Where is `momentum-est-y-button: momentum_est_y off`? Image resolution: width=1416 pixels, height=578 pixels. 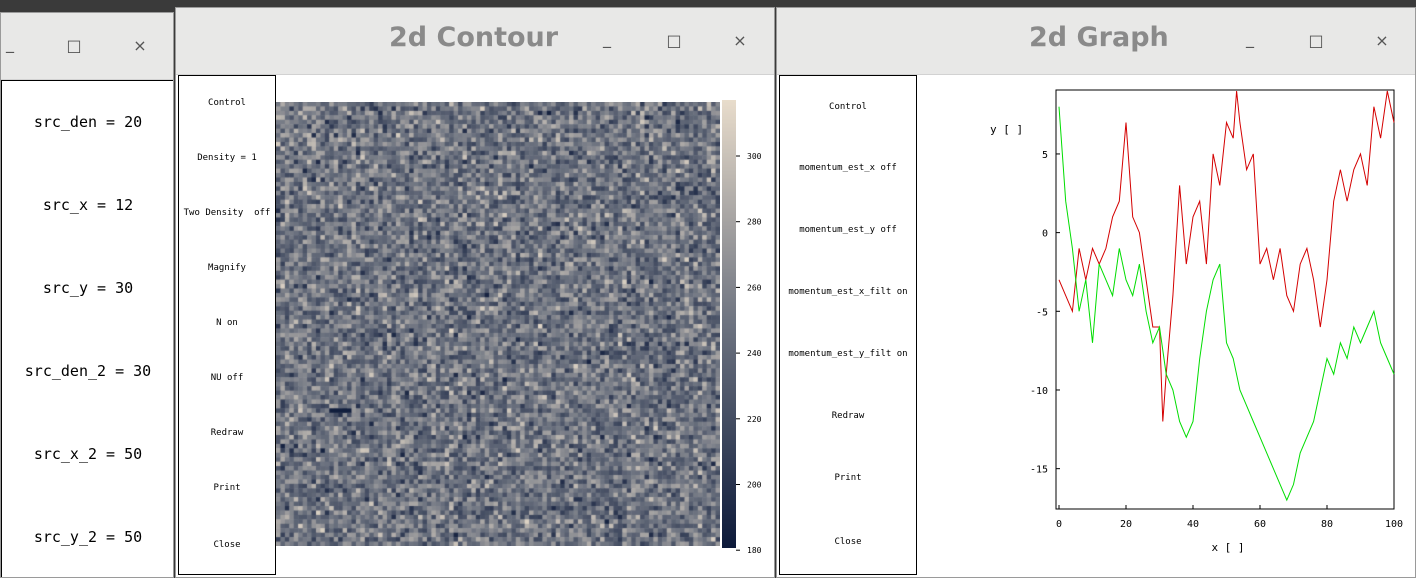
momentum-est-y-button: momentum_est_y off is located at coordinates (848, 230).